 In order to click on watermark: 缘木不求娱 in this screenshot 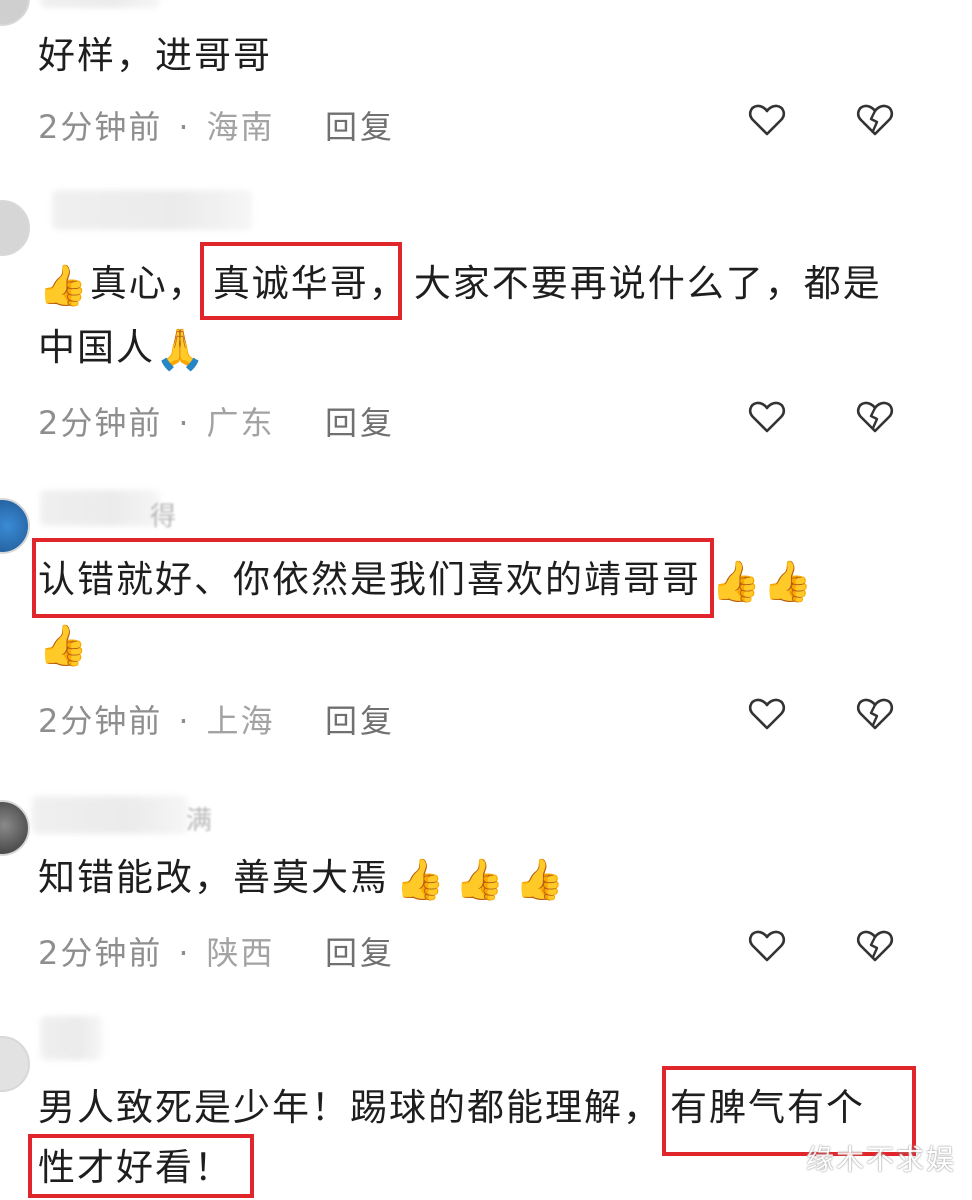, I will do `click(880, 1159)`.